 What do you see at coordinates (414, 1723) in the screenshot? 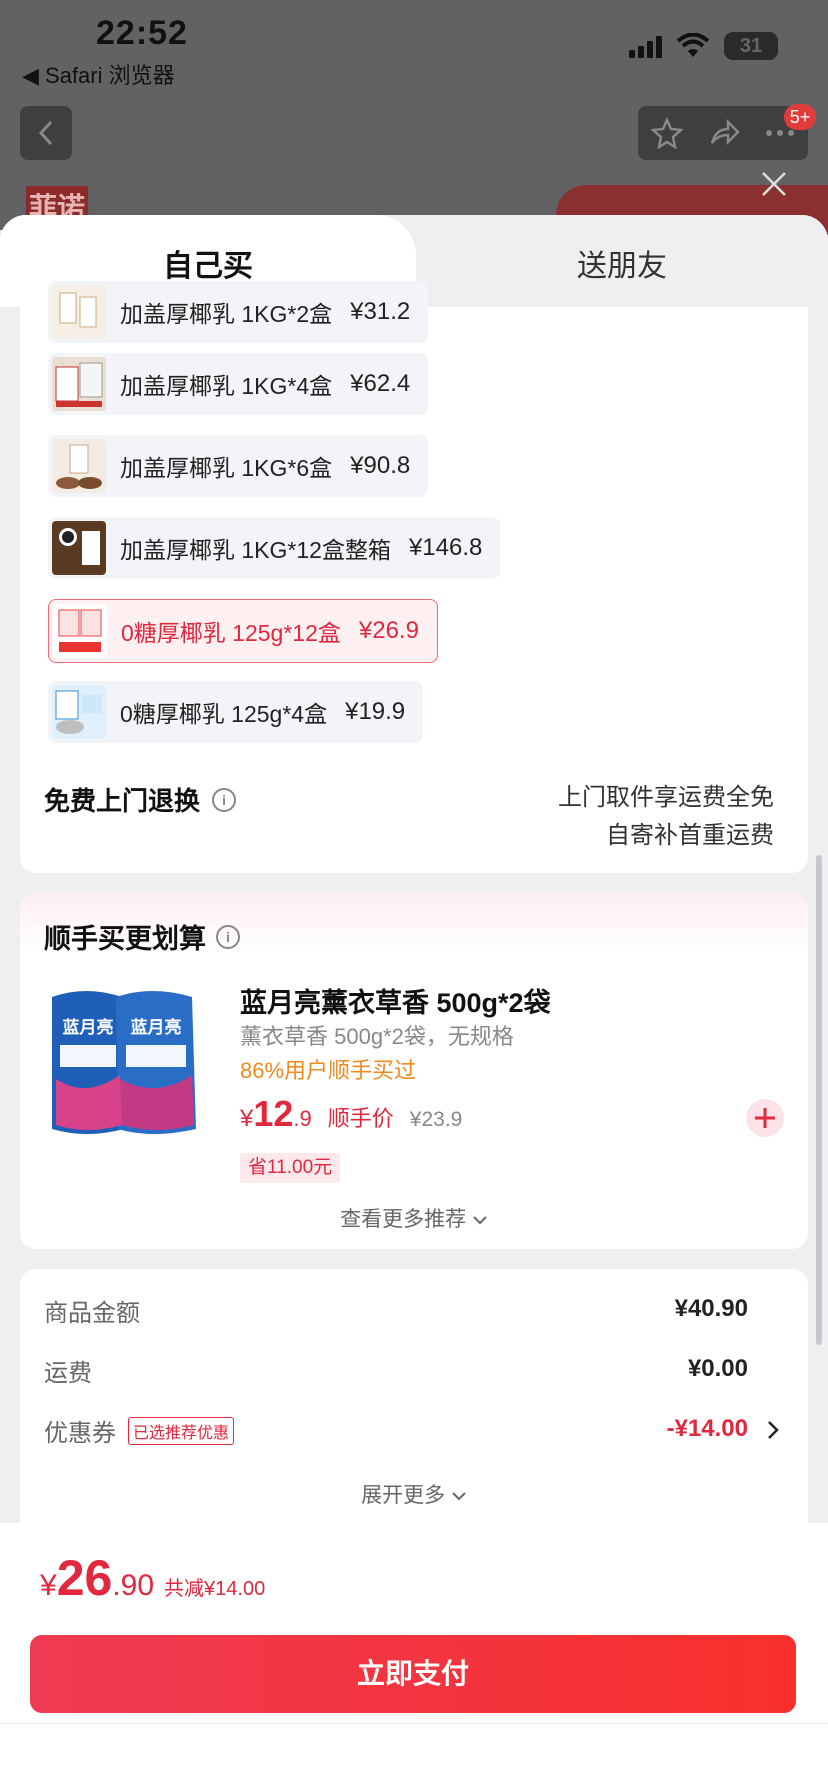
I see `divider` at bounding box center [414, 1723].